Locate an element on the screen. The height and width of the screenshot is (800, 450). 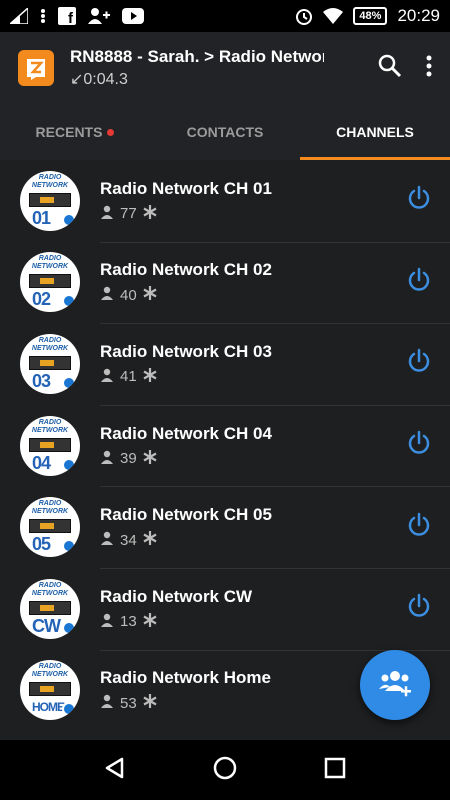
user-count: 13 is located at coordinates (128, 622).